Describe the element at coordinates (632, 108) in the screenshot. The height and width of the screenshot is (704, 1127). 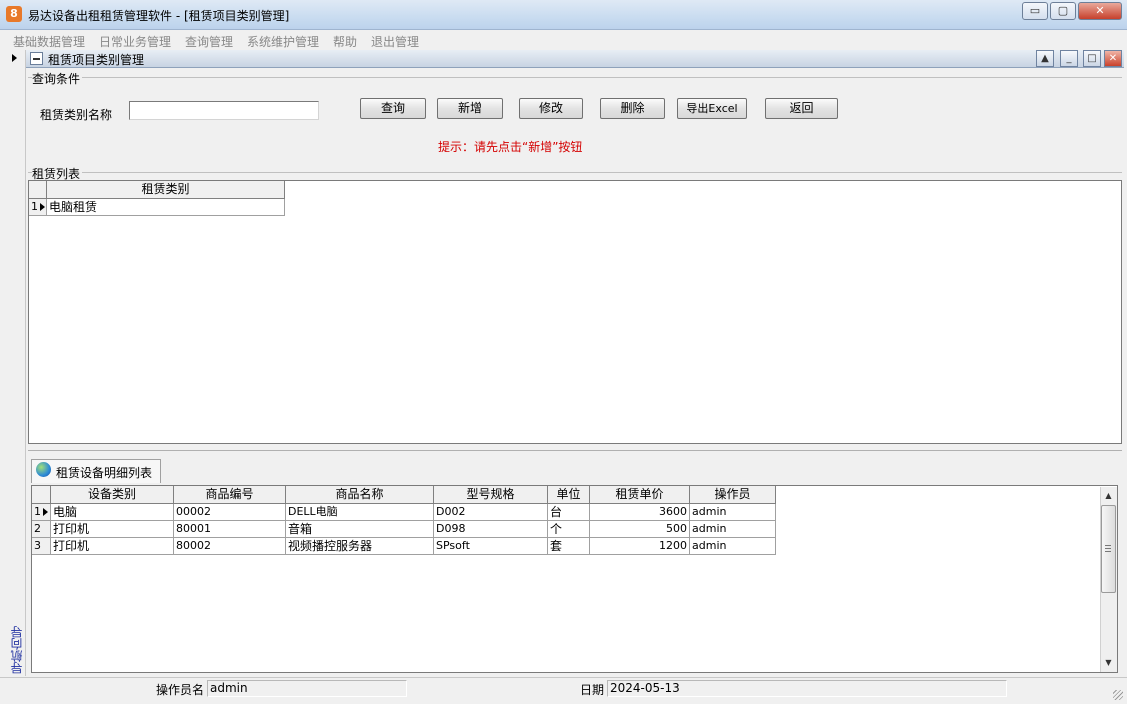
I see `delete-button: 删除` at that location.